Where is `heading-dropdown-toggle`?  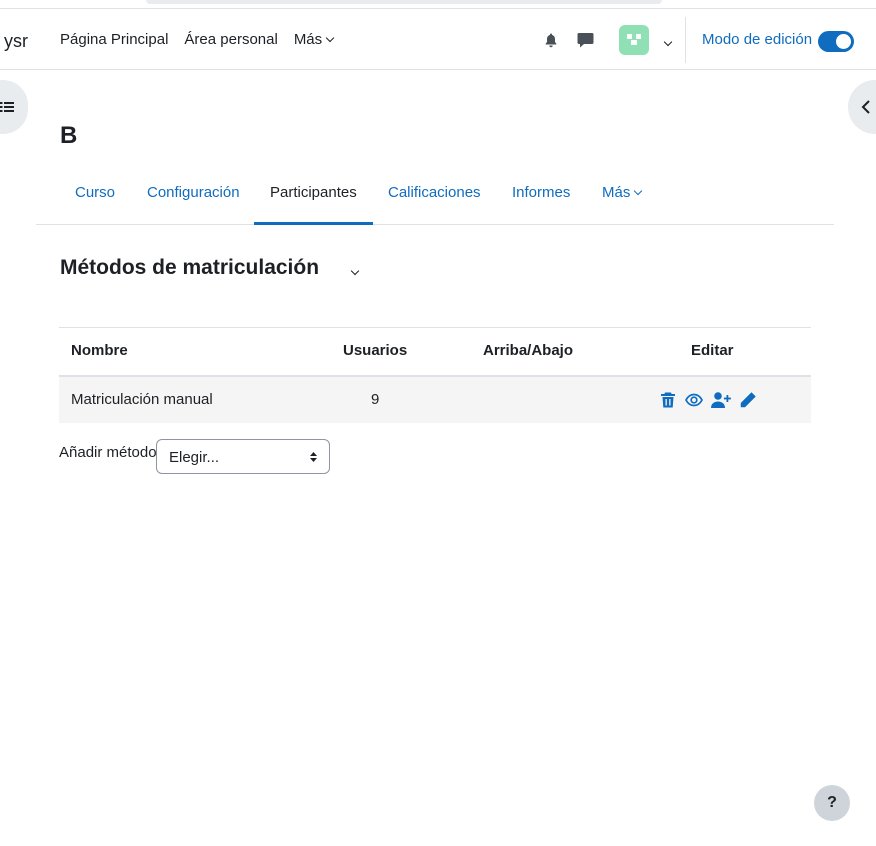
heading-dropdown-toggle is located at coordinates (353, 273).